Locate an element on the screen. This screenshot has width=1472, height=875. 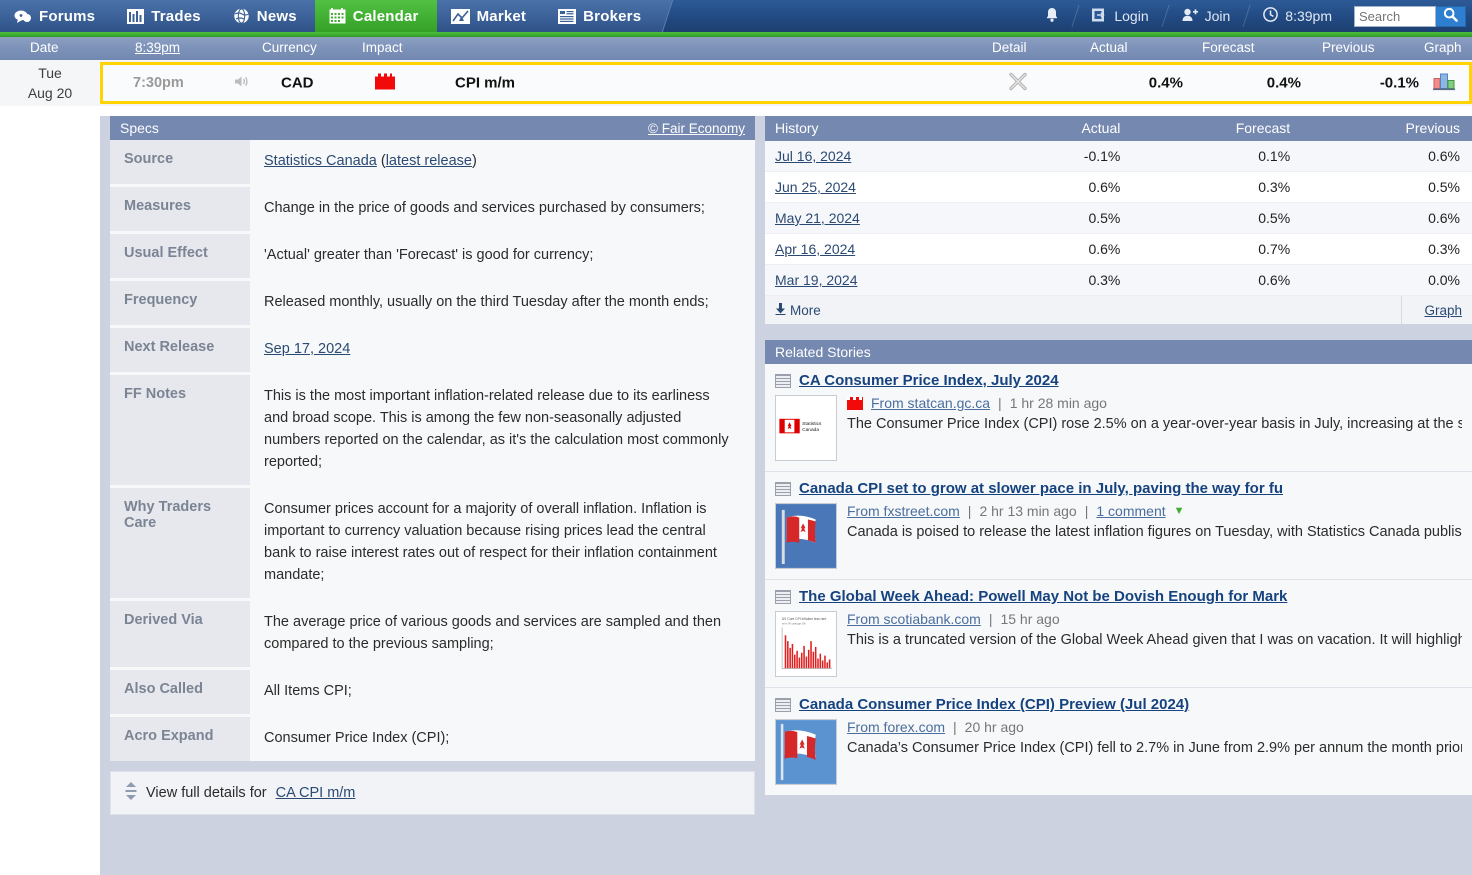
fair-economy-link: © Fair Economy is located at coordinates (696, 128).